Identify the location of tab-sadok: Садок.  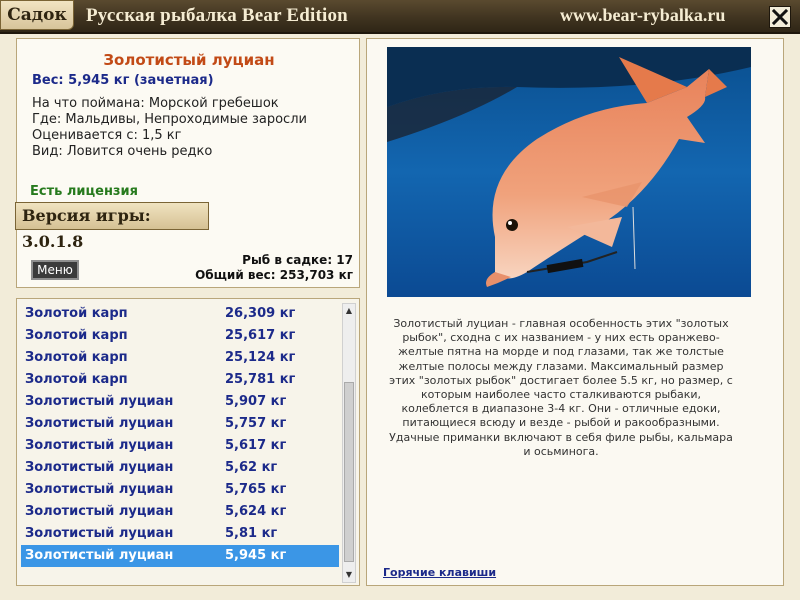
(37, 15).